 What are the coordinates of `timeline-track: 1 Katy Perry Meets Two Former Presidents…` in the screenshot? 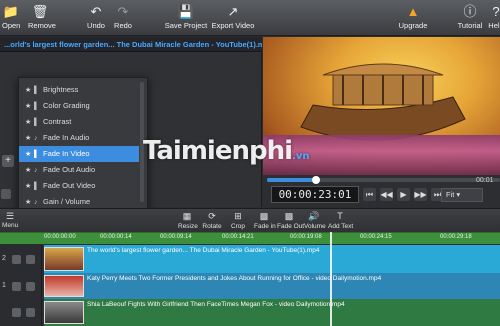 It's located at (250, 286).